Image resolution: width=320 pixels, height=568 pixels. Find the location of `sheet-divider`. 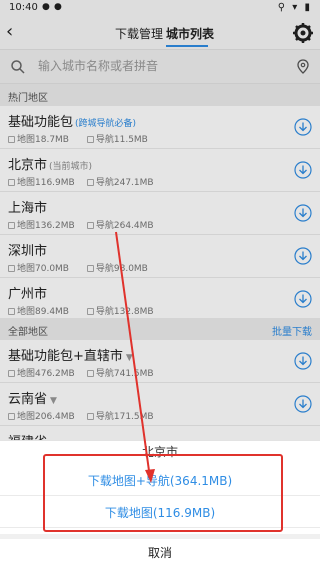

sheet-divider is located at coordinates (160, 536).